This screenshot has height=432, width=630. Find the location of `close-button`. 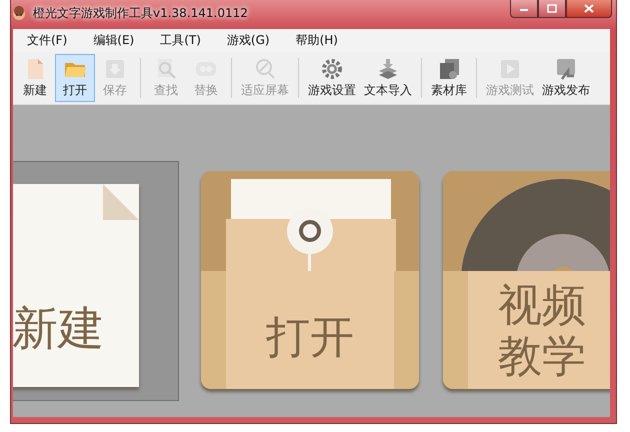

close-button is located at coordinates (589, 9).